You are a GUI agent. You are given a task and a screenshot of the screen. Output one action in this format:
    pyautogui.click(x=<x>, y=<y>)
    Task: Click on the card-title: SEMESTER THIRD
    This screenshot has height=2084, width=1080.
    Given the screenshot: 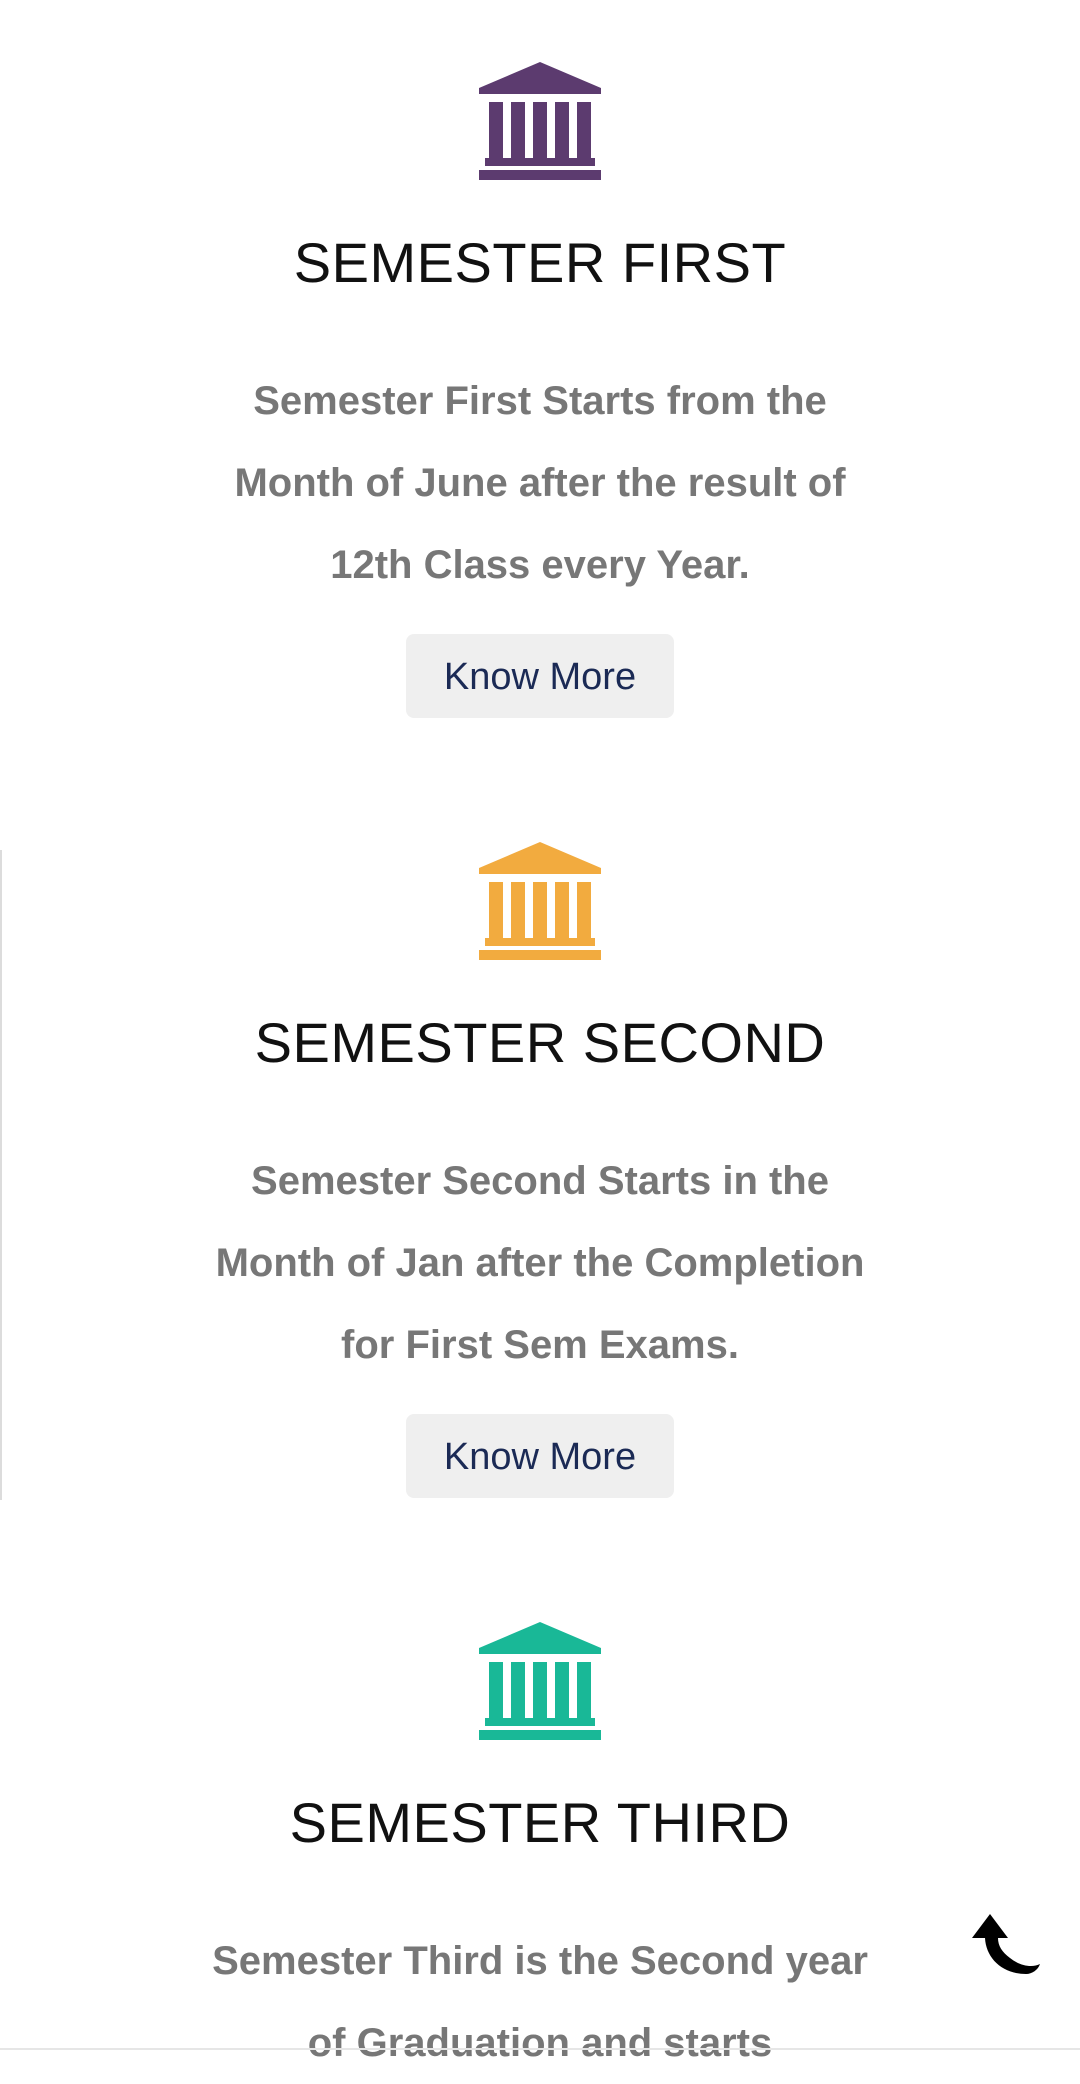 What is the action you would take?
    pyautogui.click(x=540, y=1822)
    